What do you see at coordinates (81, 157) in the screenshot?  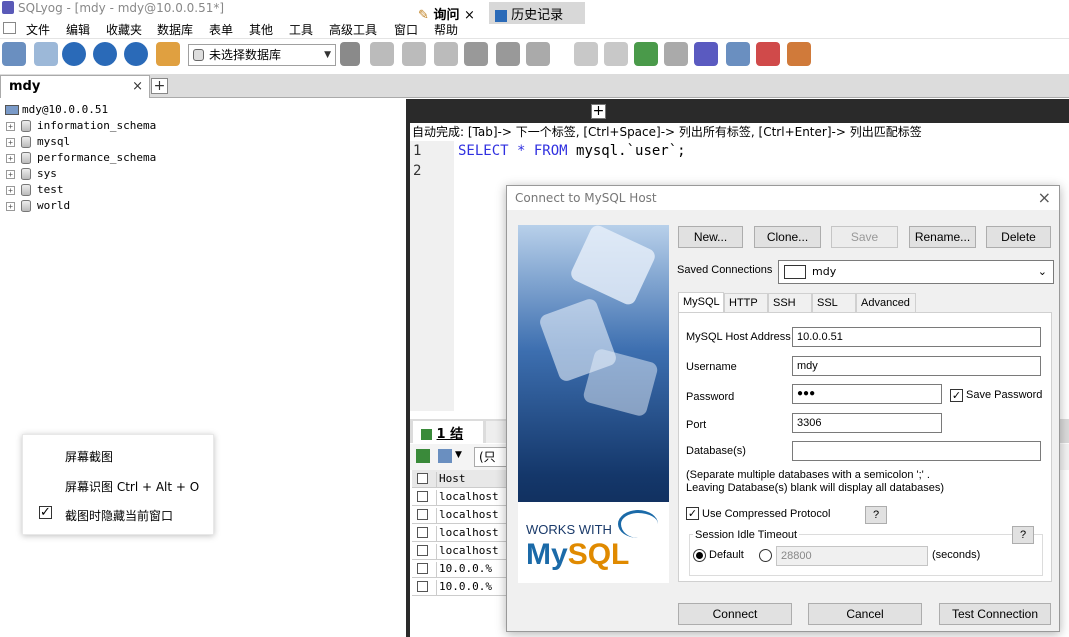 I see `database-node: + performance_schema` at bounding box center [81, 157].